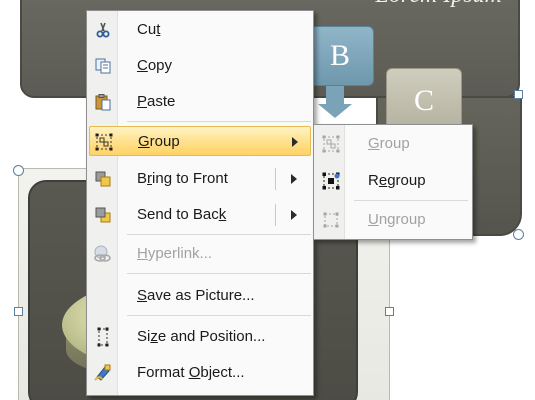  What do you see at coordinates (331, 220) in the screenshot?
I see `ungroup-icon` at bounding box center [331, 220].